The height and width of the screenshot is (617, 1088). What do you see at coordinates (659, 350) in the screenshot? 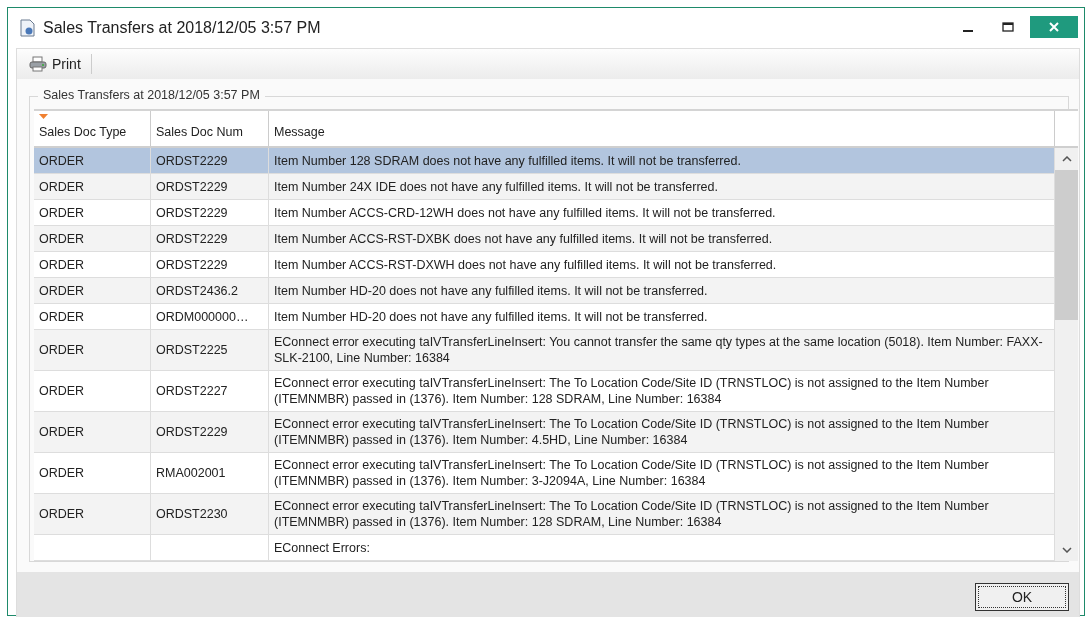
I see `table-cell-text: EConnect error executing taIVTransferLineInsert: You cannot transfer the same qty types at the same location (5018). Item Number: FAXX-SLK-2100, Line Number: 16384` at bounding box center [659, 350].